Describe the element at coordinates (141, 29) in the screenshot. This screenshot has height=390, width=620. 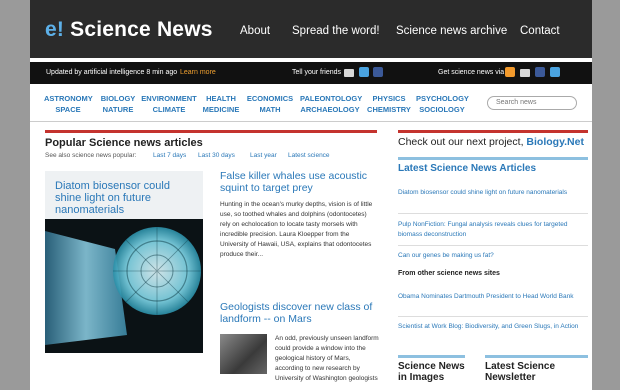
I see `logo-text: Science News` at that location.